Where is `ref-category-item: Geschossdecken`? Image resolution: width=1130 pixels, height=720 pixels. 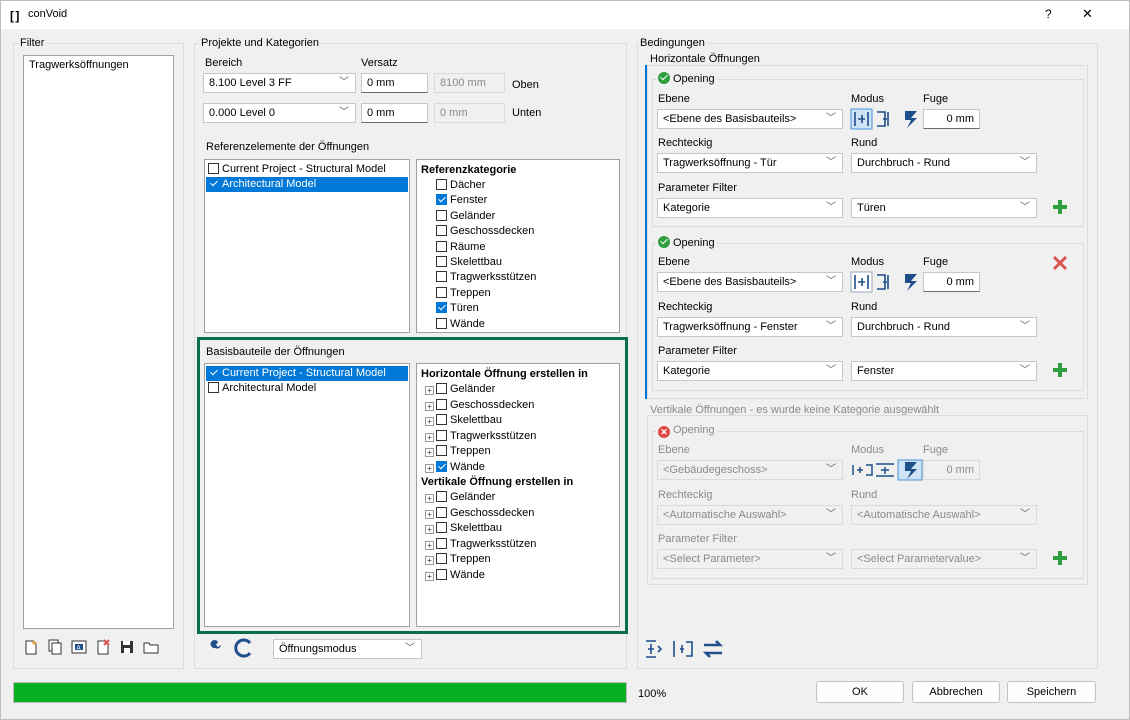
ref-category-item: Geschossdecken is located at coordinates (485, 231).